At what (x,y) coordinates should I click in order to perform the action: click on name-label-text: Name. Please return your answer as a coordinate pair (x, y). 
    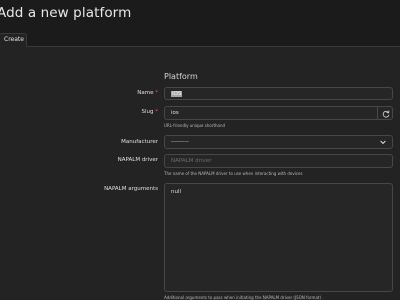
    Looking at the image, I should click on (145, 93).